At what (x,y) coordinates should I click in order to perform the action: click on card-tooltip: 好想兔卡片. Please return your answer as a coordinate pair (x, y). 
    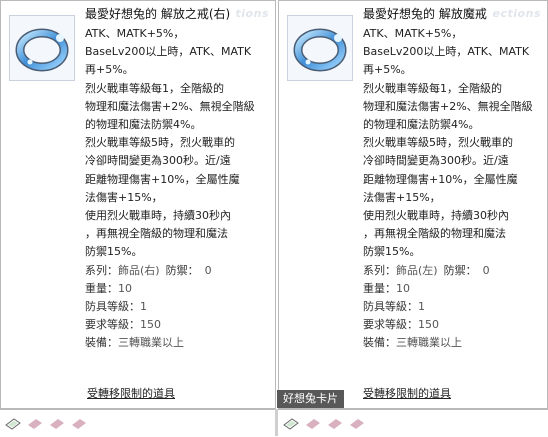
    Looking at the image, I should click on (310, 399).